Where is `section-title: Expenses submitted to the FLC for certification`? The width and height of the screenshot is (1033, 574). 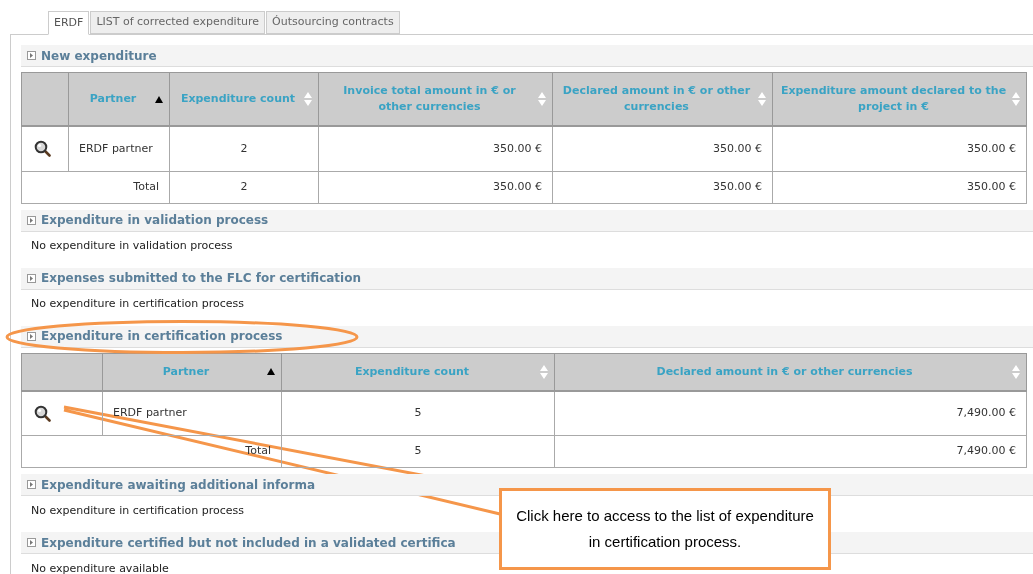 section-title: Expenses submitted to the FLC for certification is located at coordinates (201, 278).